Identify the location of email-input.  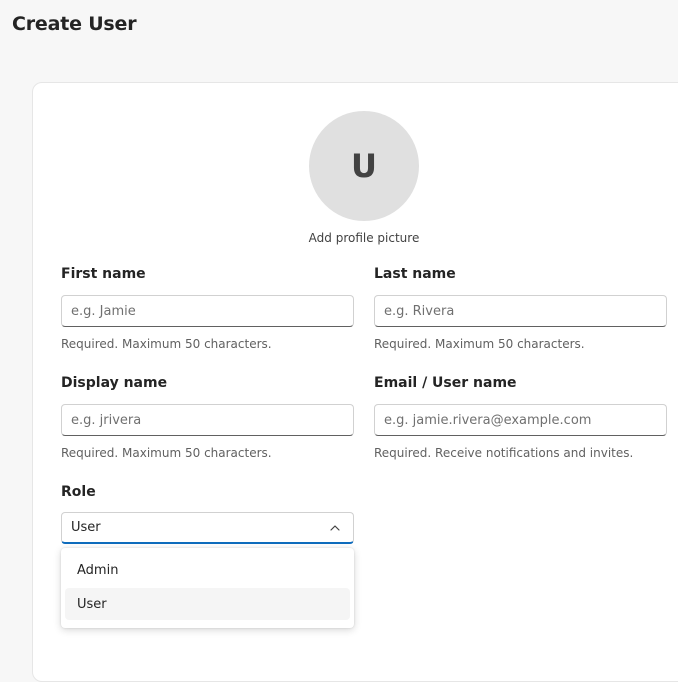
(520, 420).